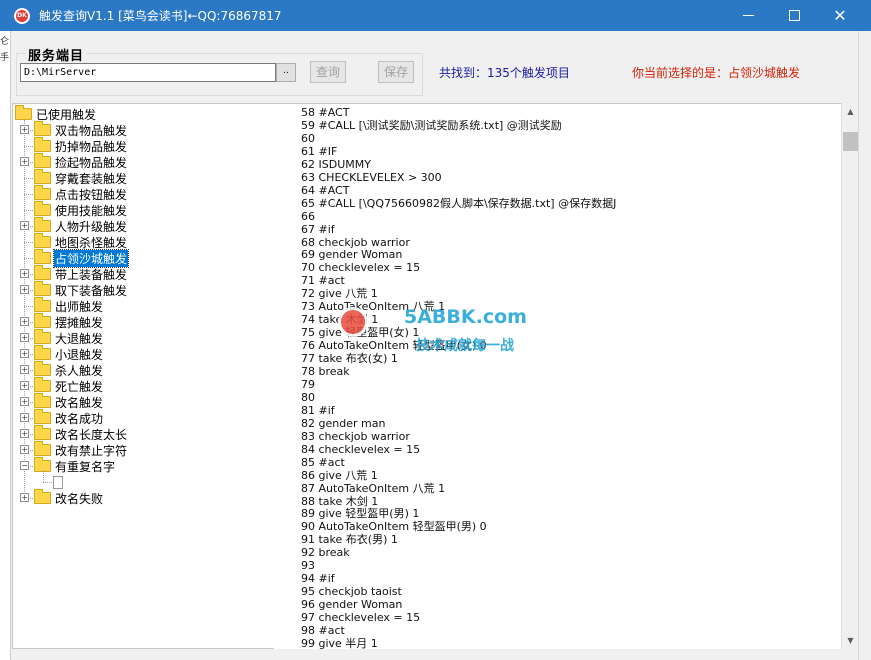 This screenshot has width=871, height=660. Describe the element at coordinates (69, 497) in the screenshot. I see `tree-item: 改名失败` at that location.